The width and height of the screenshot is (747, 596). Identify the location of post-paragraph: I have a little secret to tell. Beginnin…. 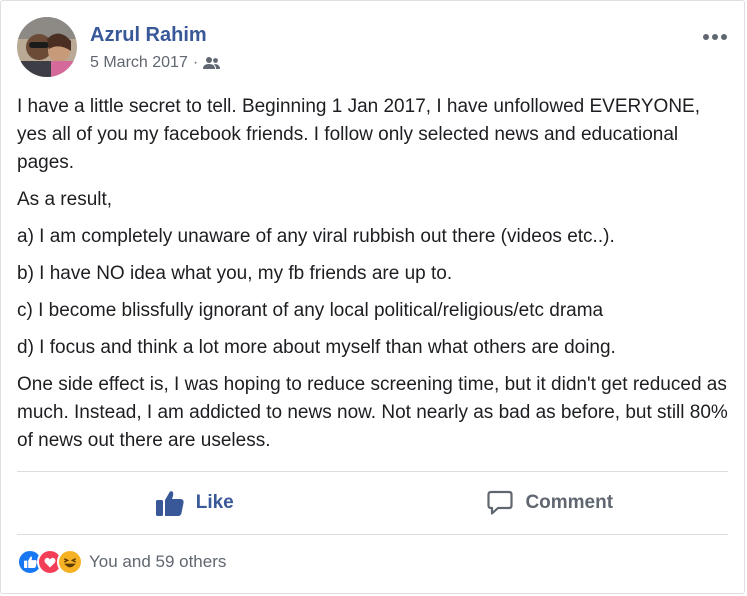
(358, 134).